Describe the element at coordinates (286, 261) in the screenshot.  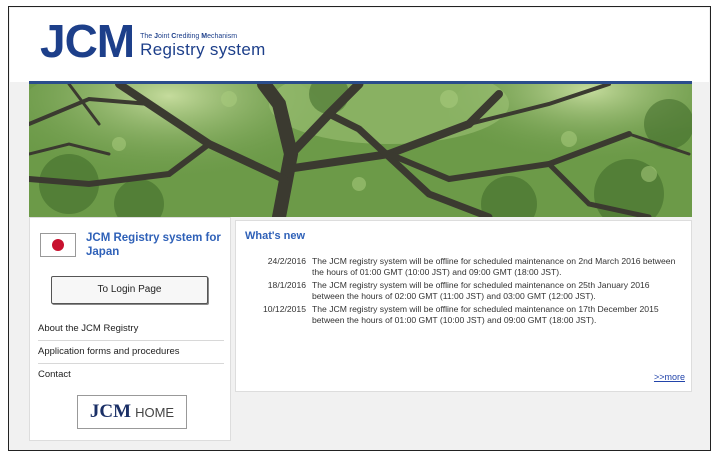
I see `news-date: 24/2/2016` at that location.